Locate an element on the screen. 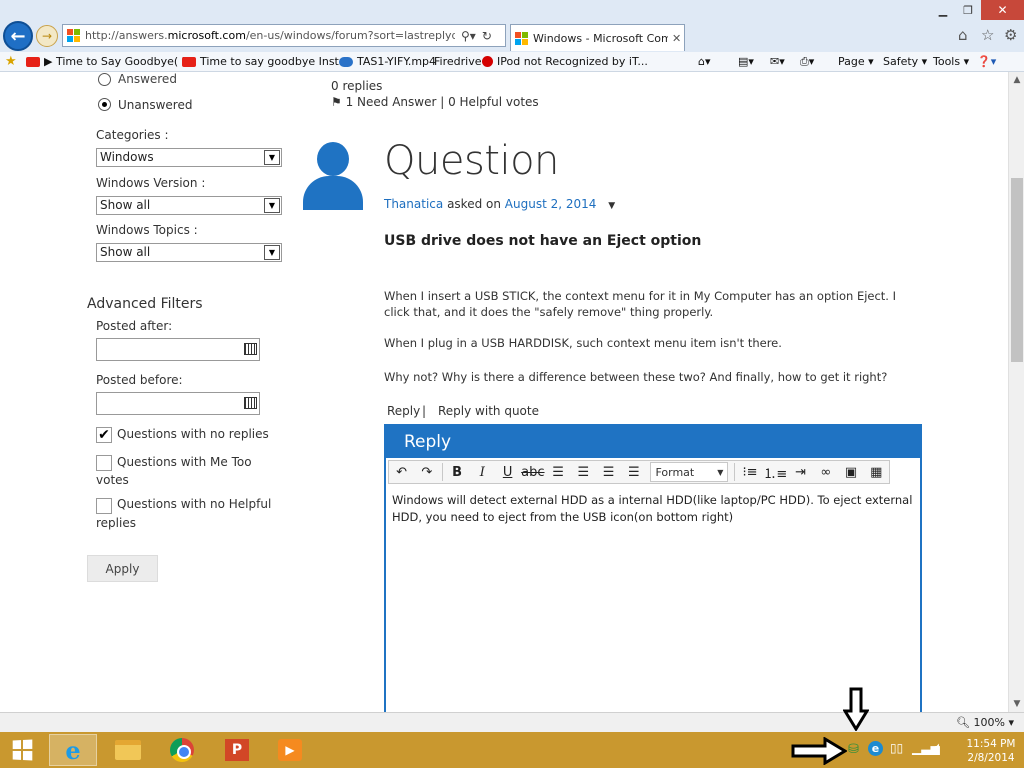 The image size is (1024, 768). add-favorite-star-icon: ★ is located at coordinates (11, 61).